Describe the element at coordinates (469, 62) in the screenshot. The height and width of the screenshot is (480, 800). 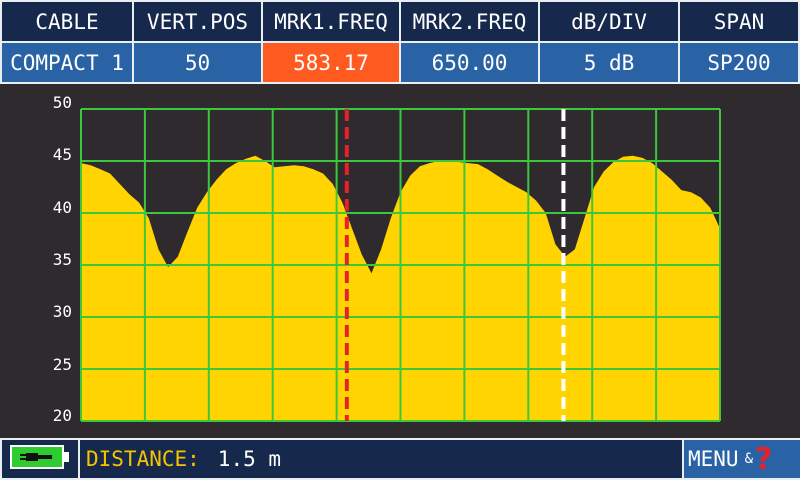
I see `mrk2-freq-value: 650.00` at that location.